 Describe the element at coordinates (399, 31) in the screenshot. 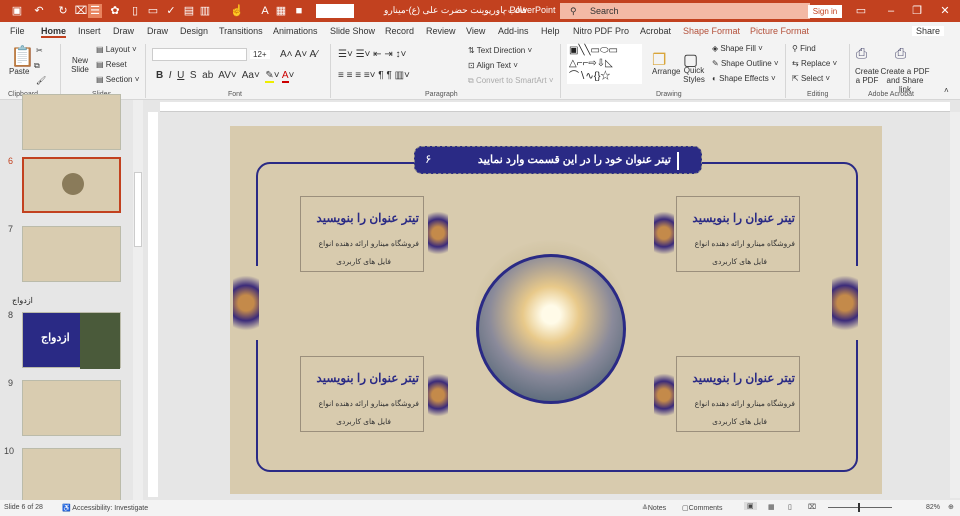

I see `tab-record: Record` at that location.